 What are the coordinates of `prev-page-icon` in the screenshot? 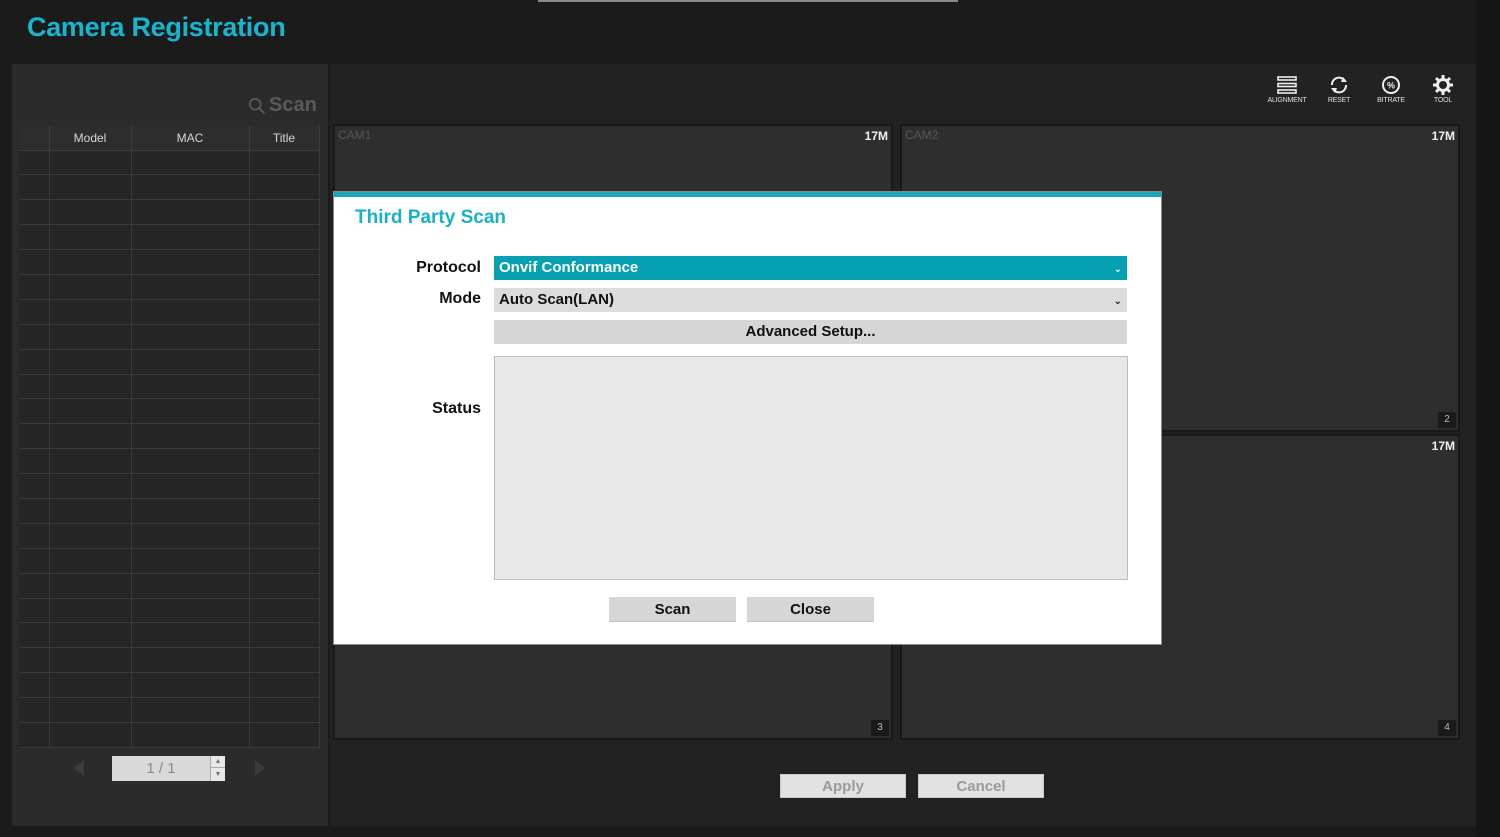 It's located at (79, 768).